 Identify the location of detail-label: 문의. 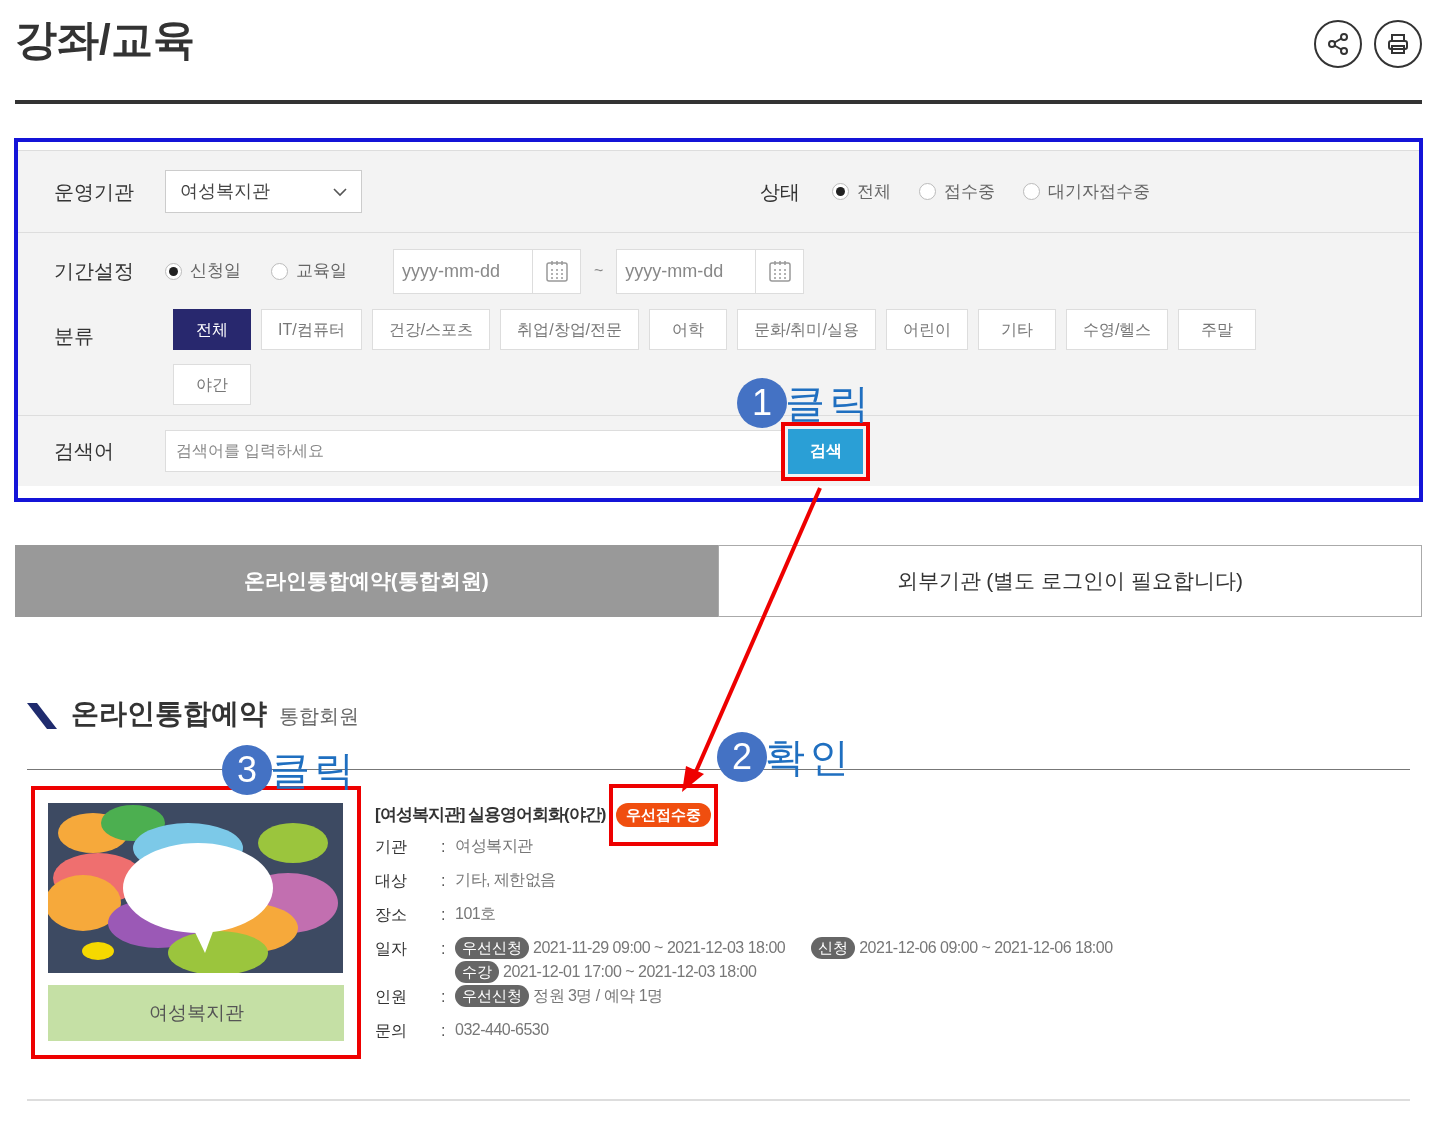
(391, 1030).